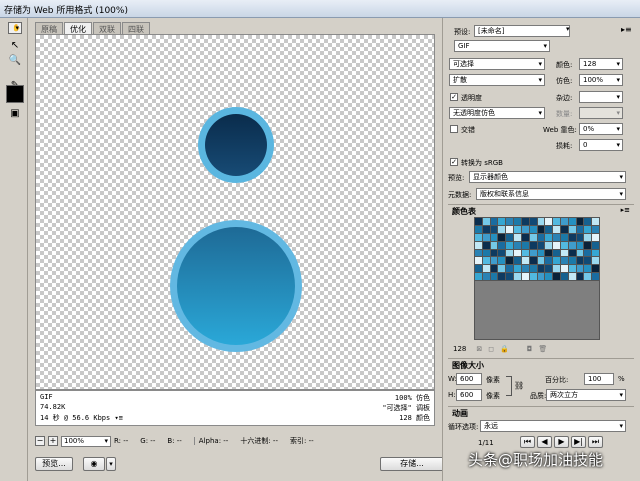 The height and width of the screenshot is (481, 640). What do you see at coordinates (519, 385) in the screenshot?
I see `constrain-link-icon: ⛓` at bounding box center [519, 385].